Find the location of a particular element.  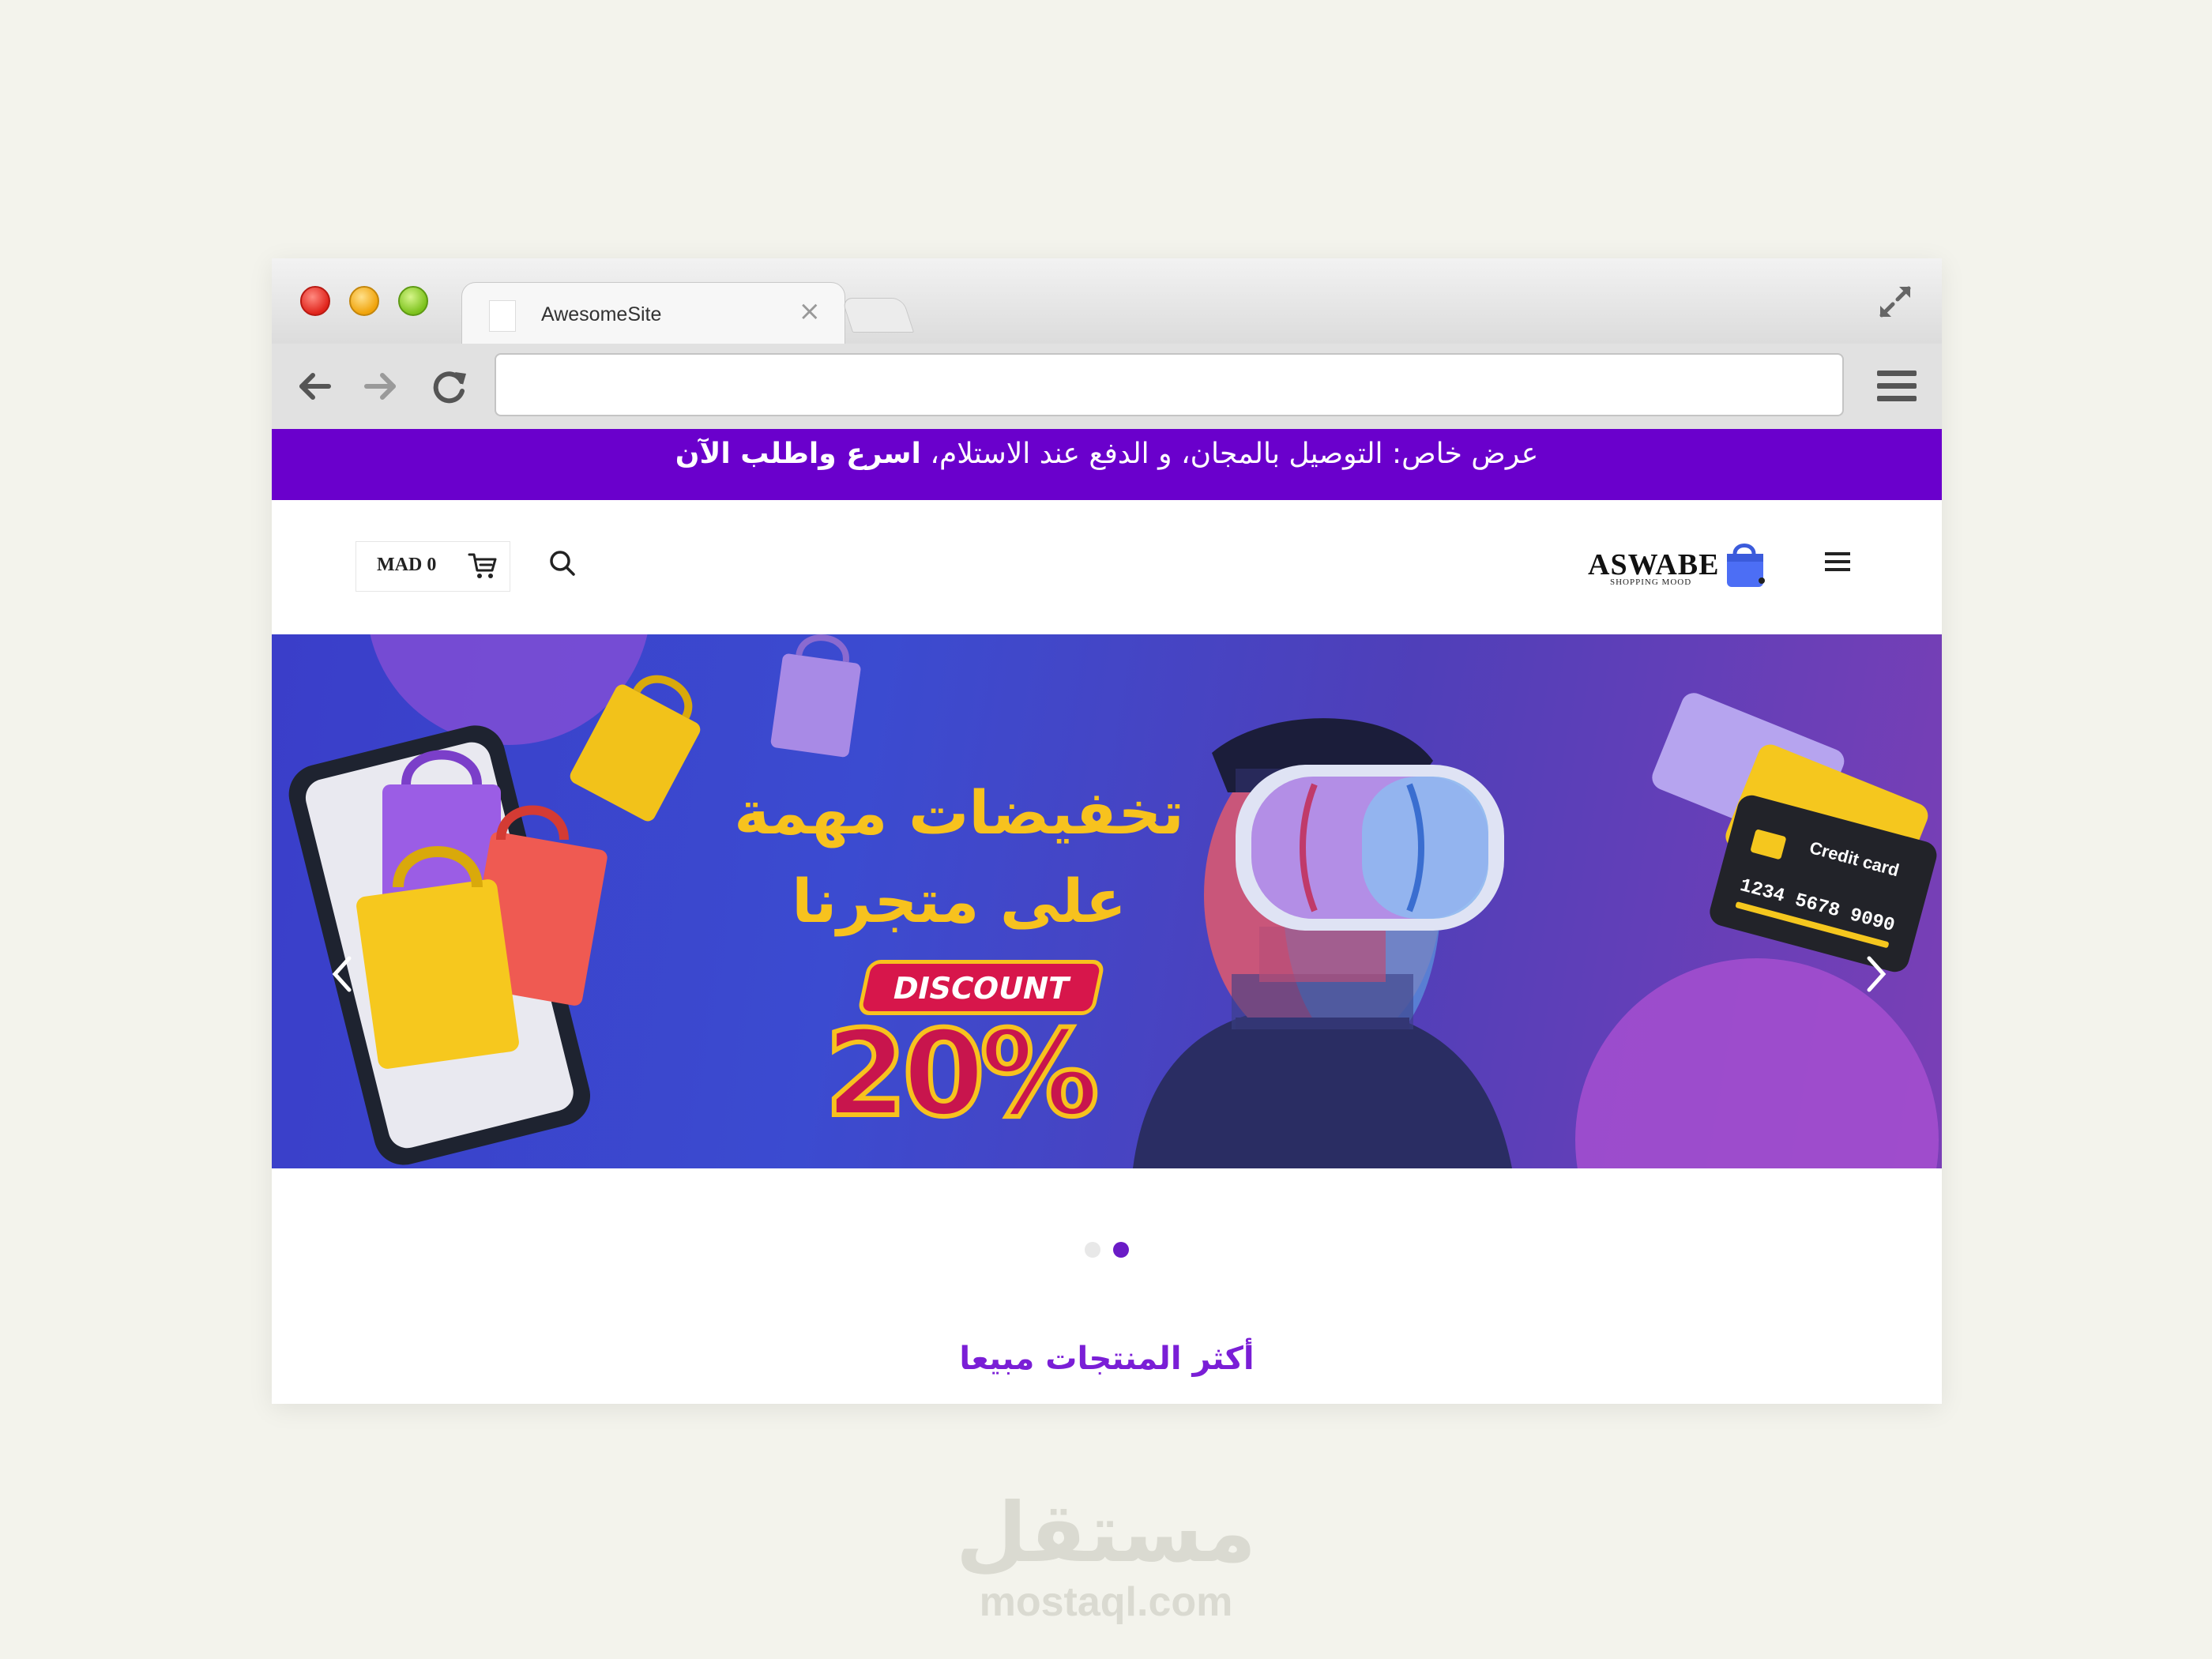

minimize-window-button is located at coordinates (364, 301).